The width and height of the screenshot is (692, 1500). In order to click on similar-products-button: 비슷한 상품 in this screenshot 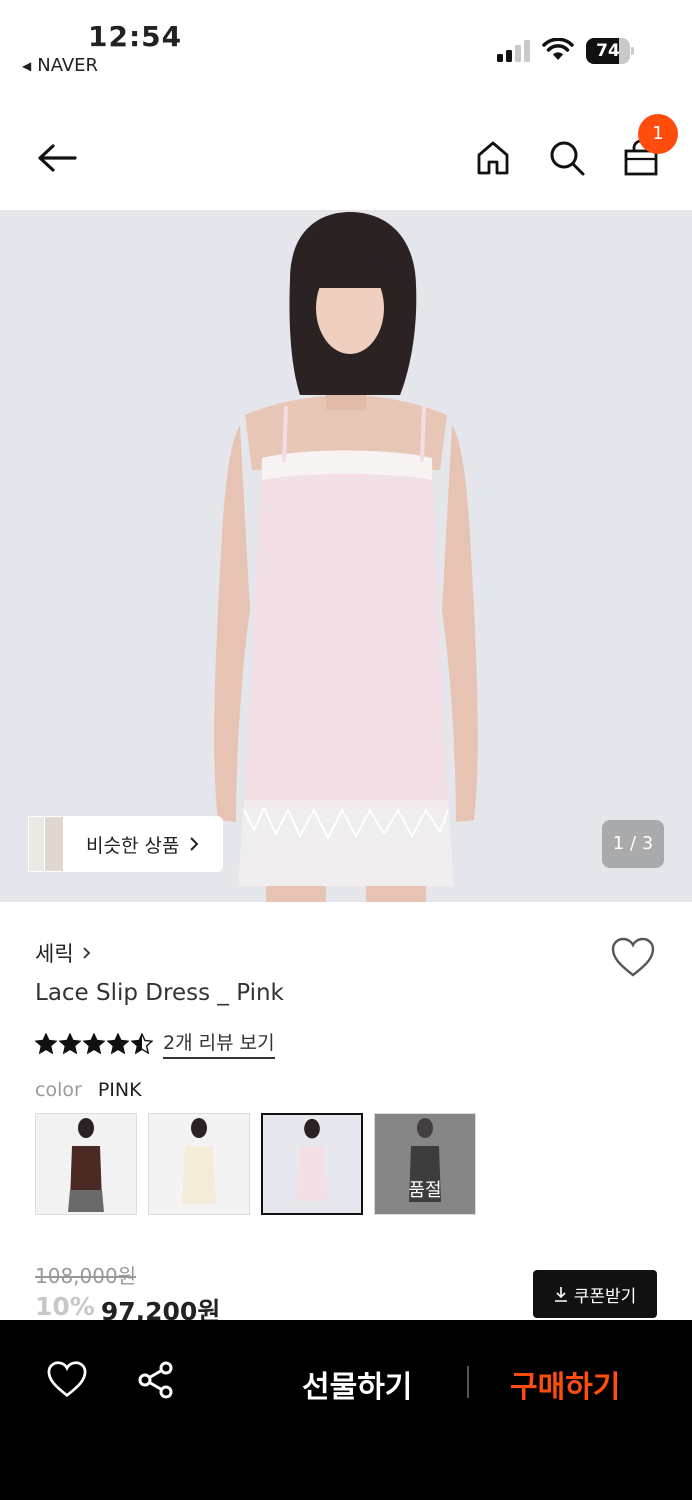, I will do `click(126, 844)`.